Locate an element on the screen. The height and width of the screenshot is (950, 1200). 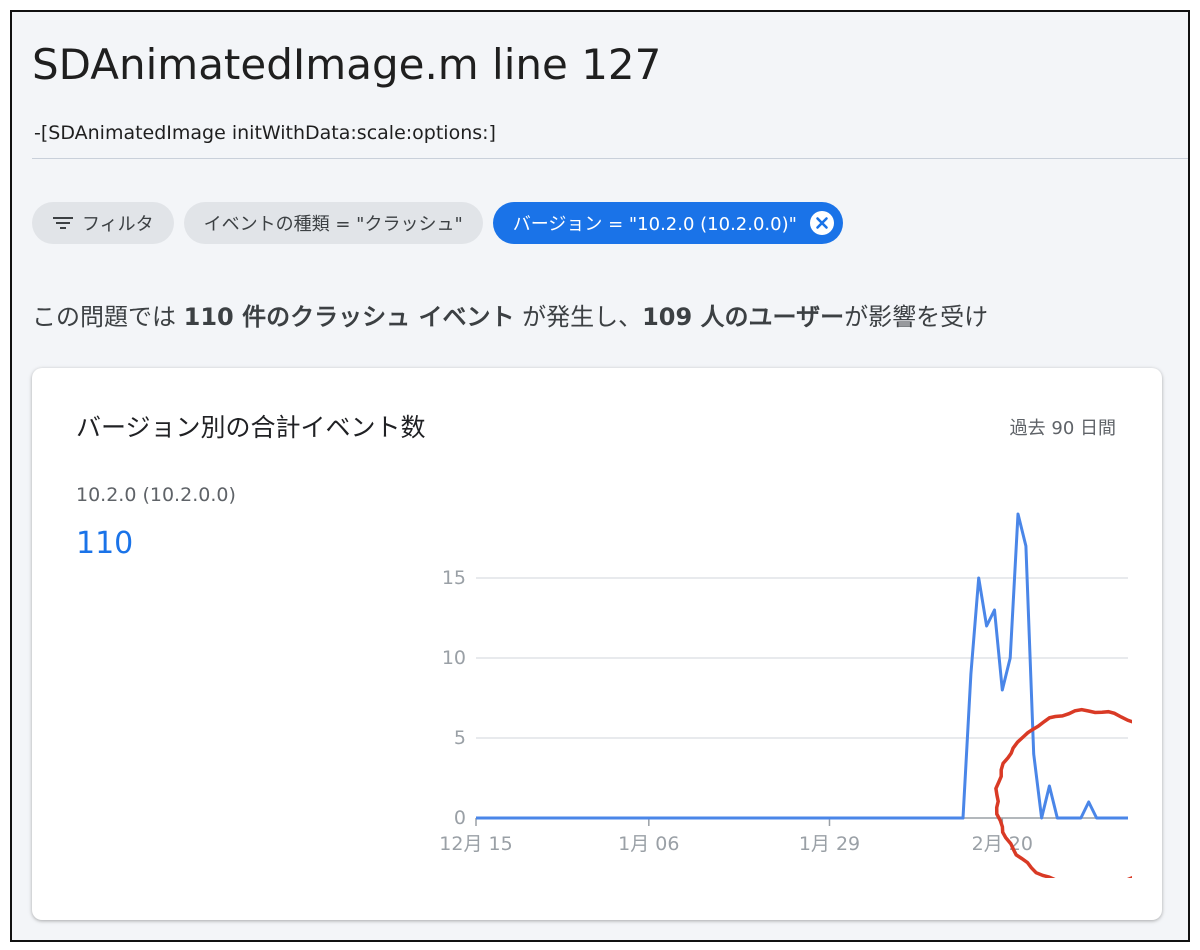
y-tick-label: 5 is located at coordinates (460, 738).